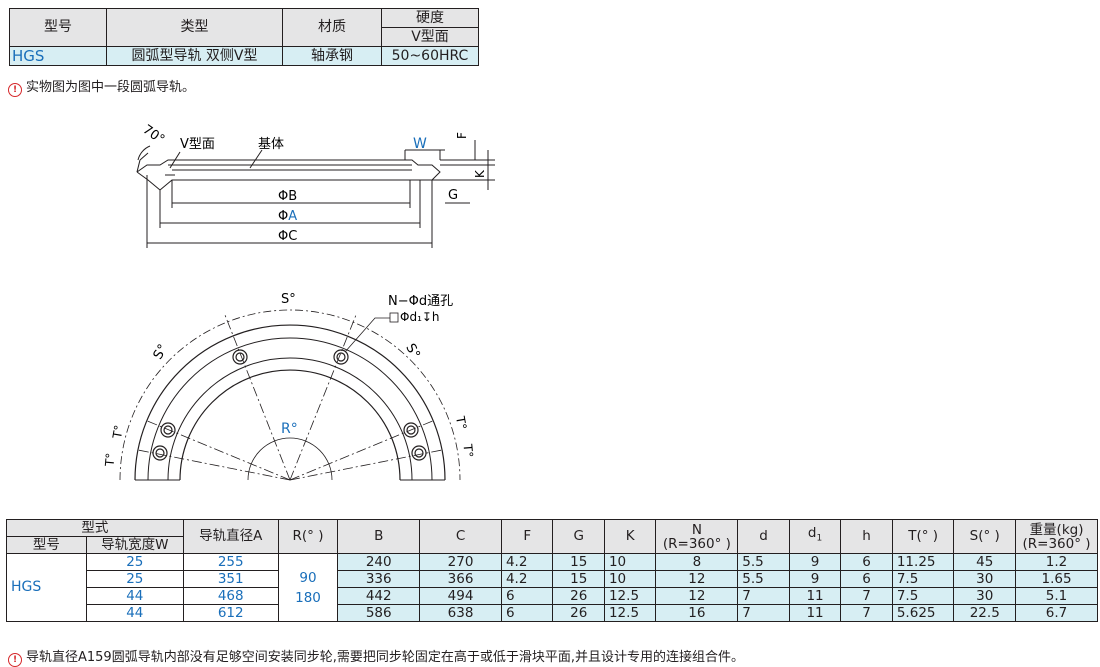 The image size is (1100, 667). Describe the element at coordinates (430, 56) in the screenshot. I see `cell-hardness: 50~60HRC` at that location.